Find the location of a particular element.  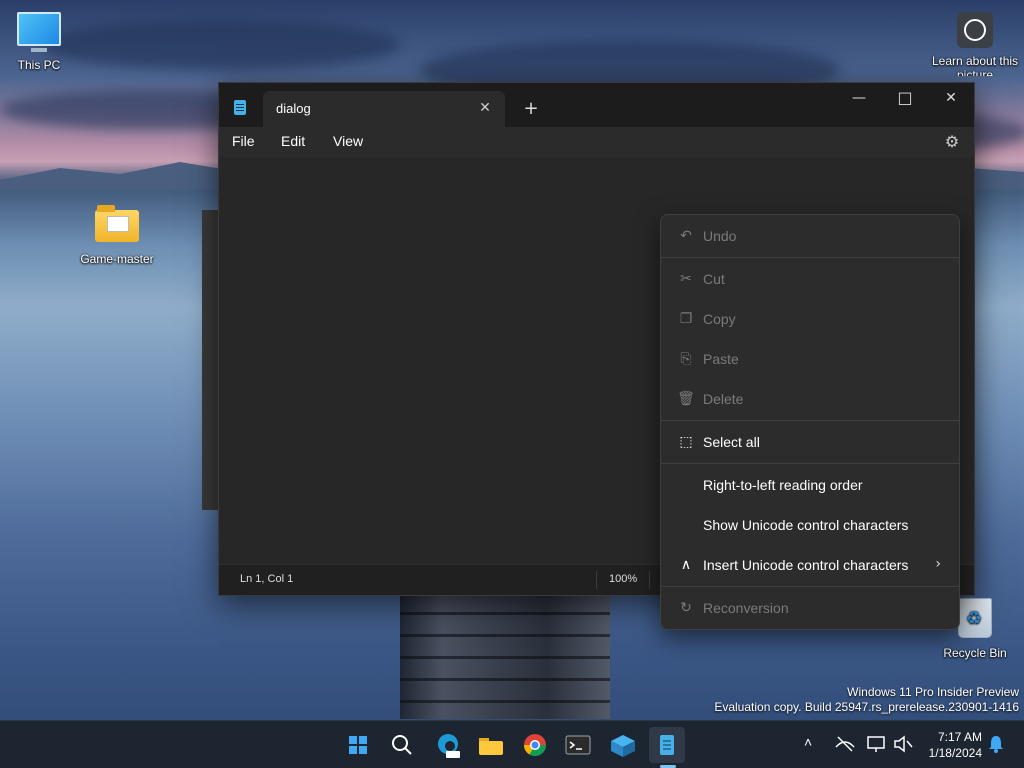

search-button is located at coordinates (402, 745).